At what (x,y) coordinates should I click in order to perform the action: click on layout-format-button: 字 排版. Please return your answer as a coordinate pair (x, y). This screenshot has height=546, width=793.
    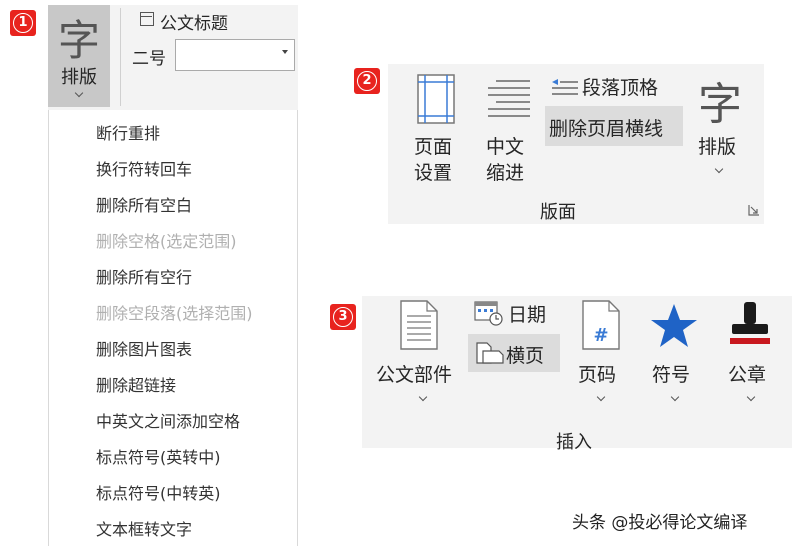
    Looking at the image, I should click on (720, 128).